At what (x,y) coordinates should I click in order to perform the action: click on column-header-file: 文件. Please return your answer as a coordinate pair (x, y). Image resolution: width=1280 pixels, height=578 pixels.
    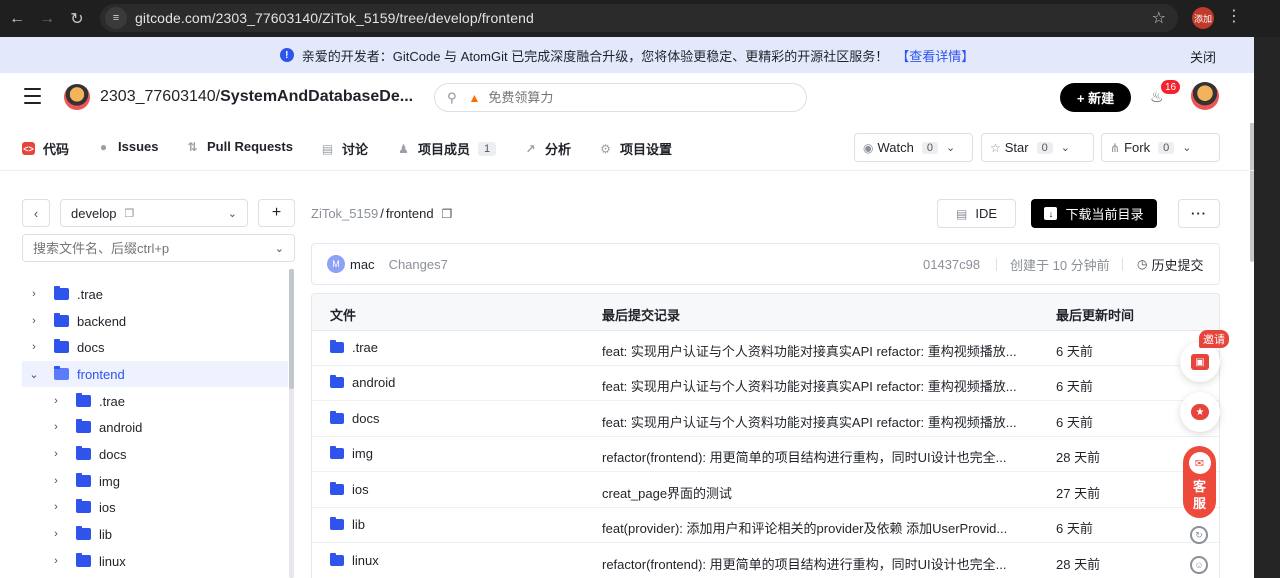
    Looking at the image, I should click on (343, 315).